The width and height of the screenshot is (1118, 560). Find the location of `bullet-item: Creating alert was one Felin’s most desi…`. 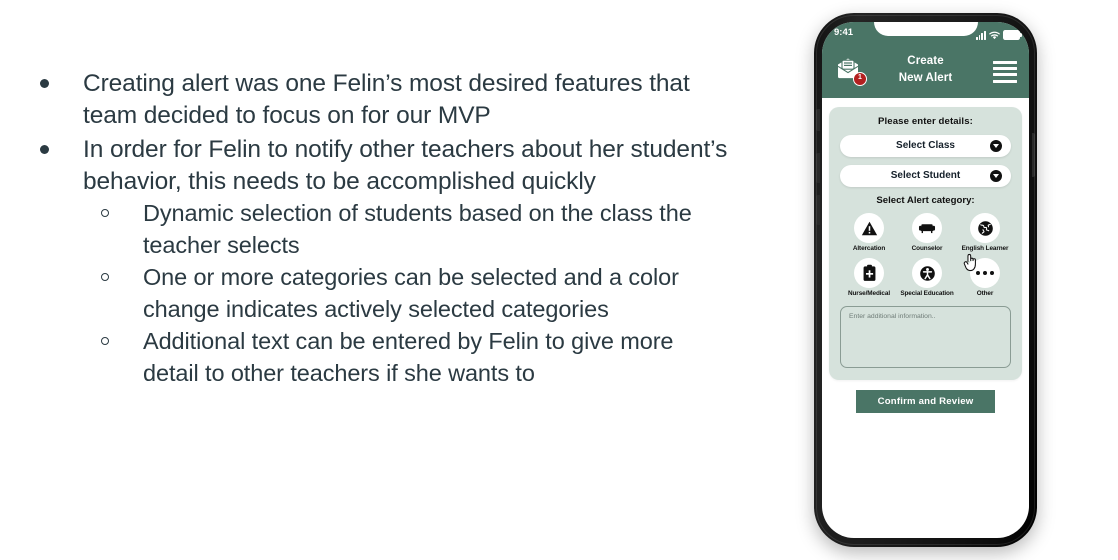

bullet-item: Creating alert was one Felin’s most desi… is located at coordinates (378, 100).